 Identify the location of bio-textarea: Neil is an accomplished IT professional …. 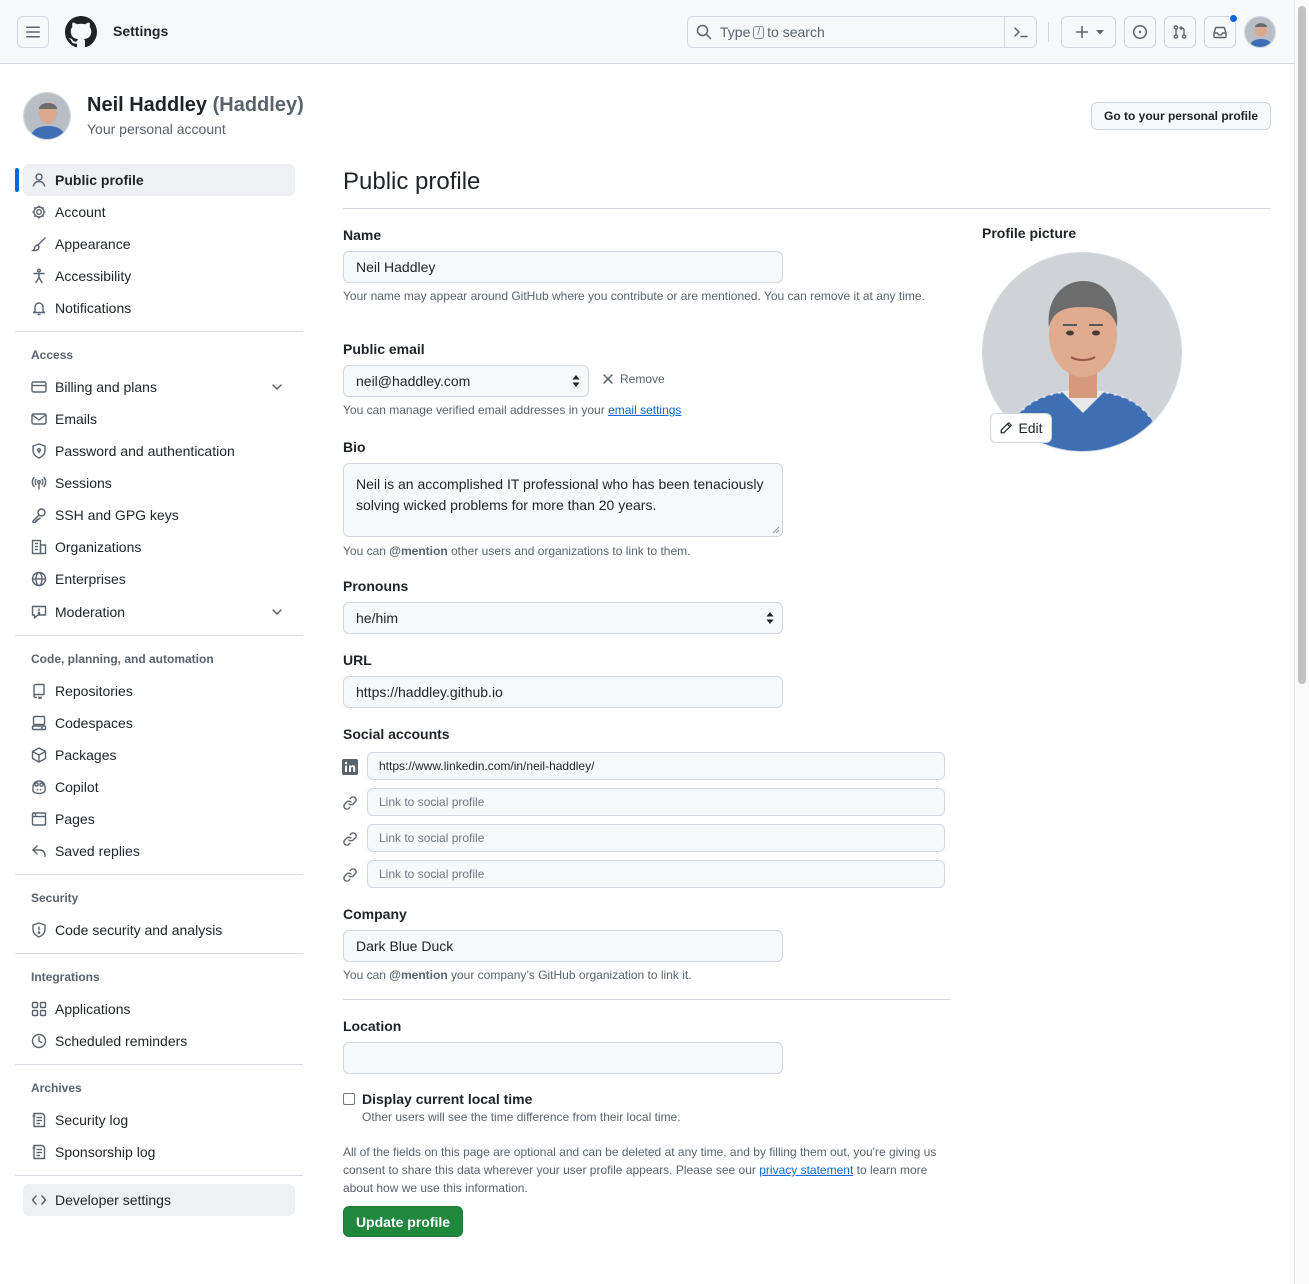
(563, 500).